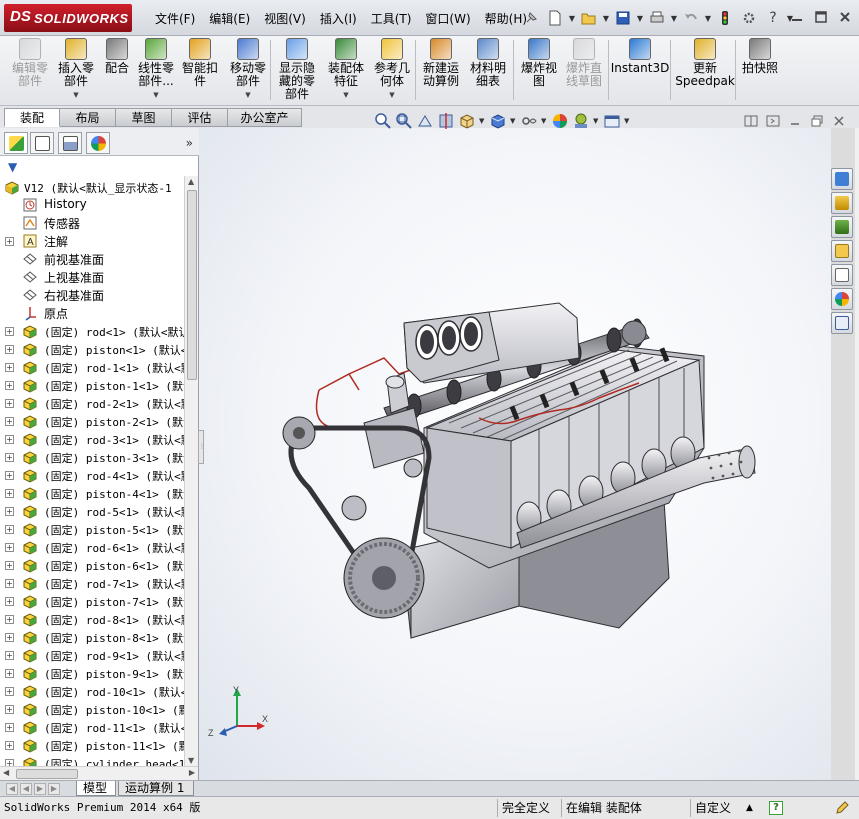 The image size is (859, 819). What do you see at coordinates (776, 808) in the screenshot?
I see `status-help-icon: ?` at bounding box center [776, 808].